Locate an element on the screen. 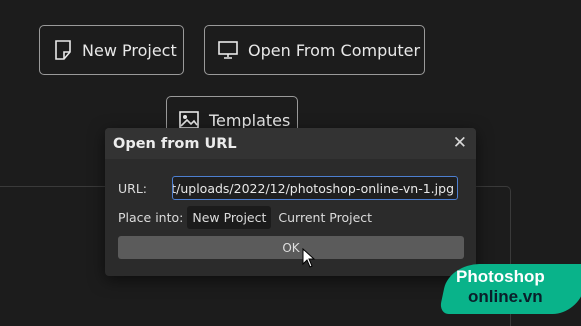  ok-button: OK is located at coordinates (291, 247).